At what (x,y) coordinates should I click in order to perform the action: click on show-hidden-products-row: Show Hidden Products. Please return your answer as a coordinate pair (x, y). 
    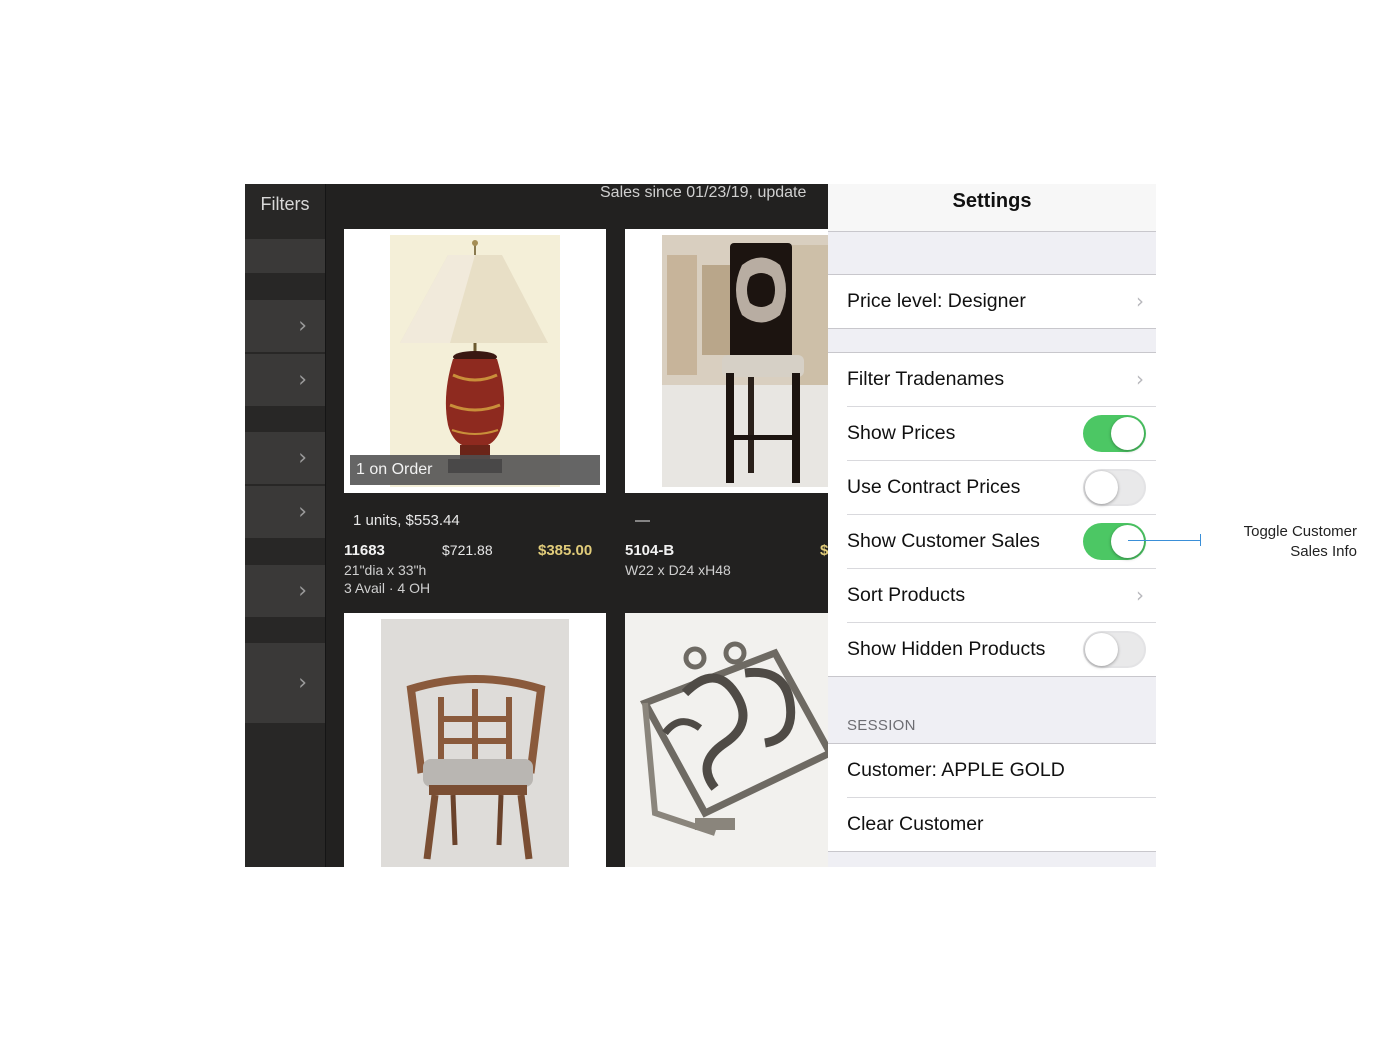
    Looking at the image, I should click on (1001, 649).